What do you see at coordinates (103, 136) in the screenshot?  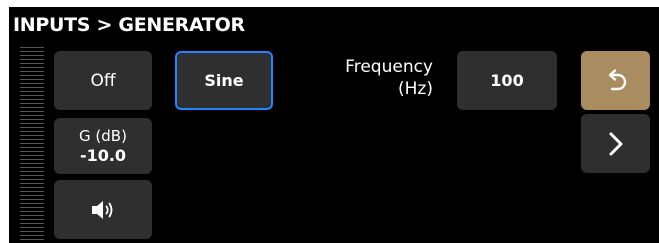 I see `gain-label: G (dB)` at bounding box center [103, 136].